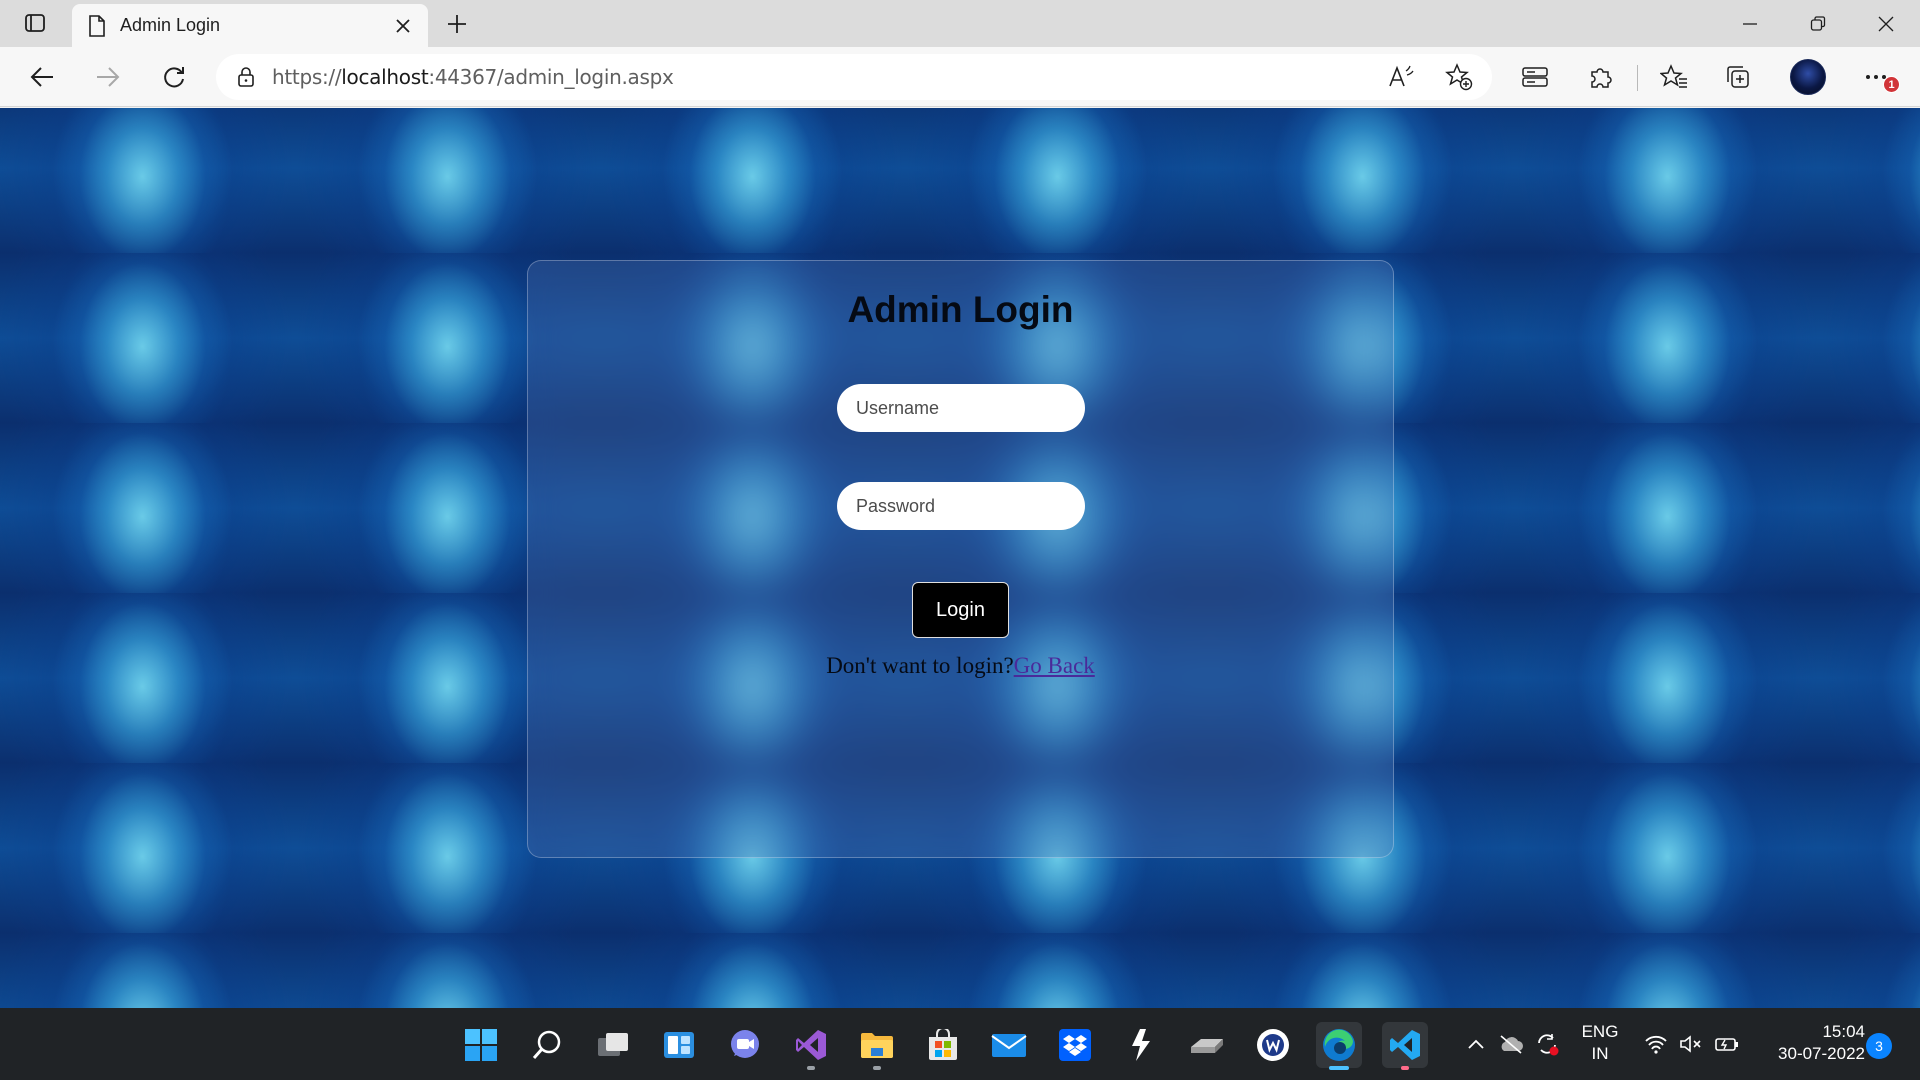 The image size is (1920, 1080). What do you see at coordinates (960, 610) in the screenshot?
I see `login-button: Login` at bounding box center [960, 610].